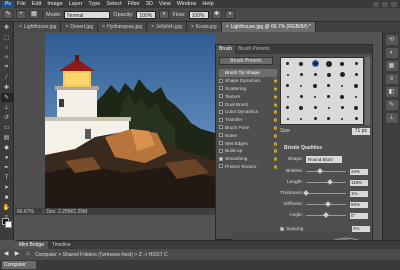  I want to click on eraser-tool-icon: ▭, so click(7, 127).